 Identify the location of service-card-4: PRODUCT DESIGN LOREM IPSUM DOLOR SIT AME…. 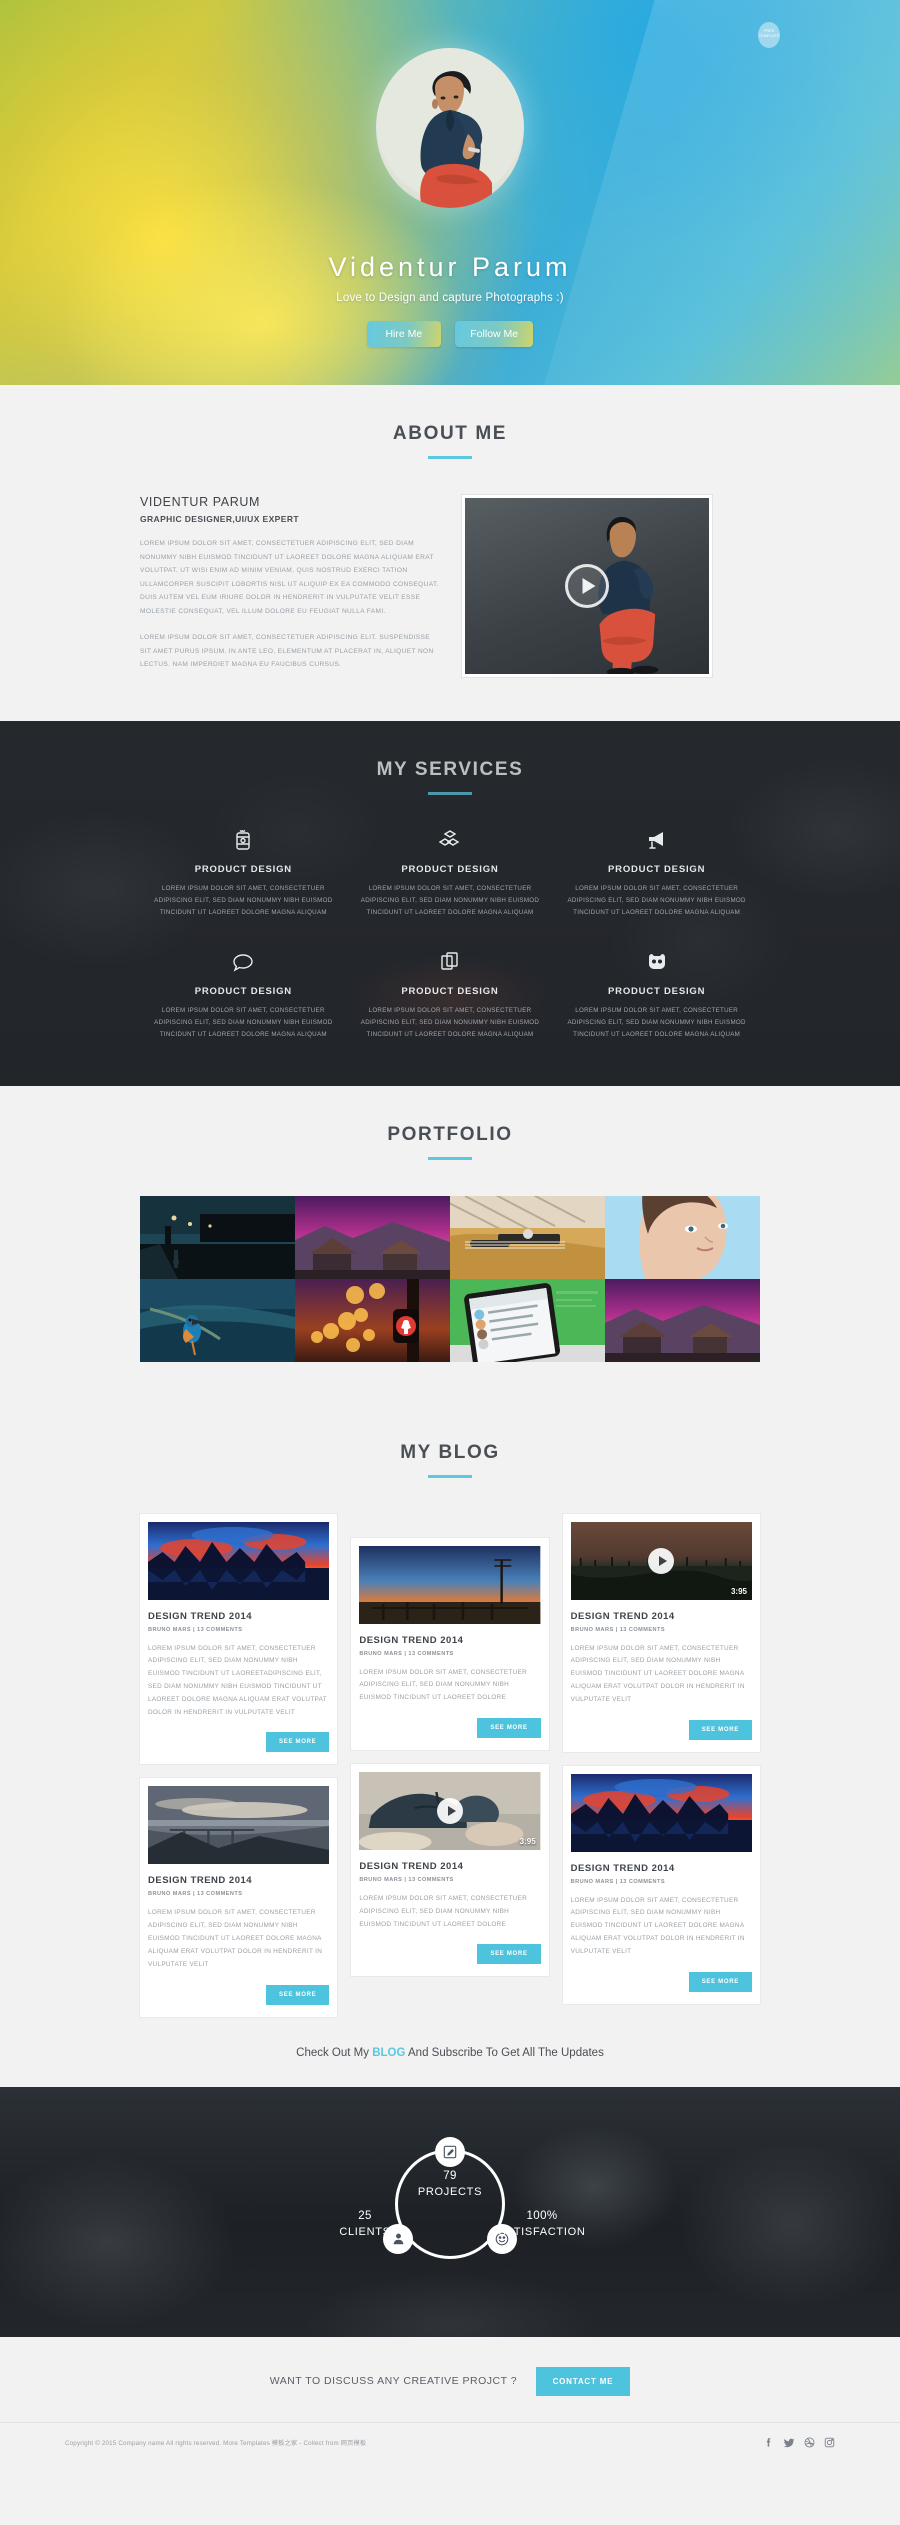
(243, 995).